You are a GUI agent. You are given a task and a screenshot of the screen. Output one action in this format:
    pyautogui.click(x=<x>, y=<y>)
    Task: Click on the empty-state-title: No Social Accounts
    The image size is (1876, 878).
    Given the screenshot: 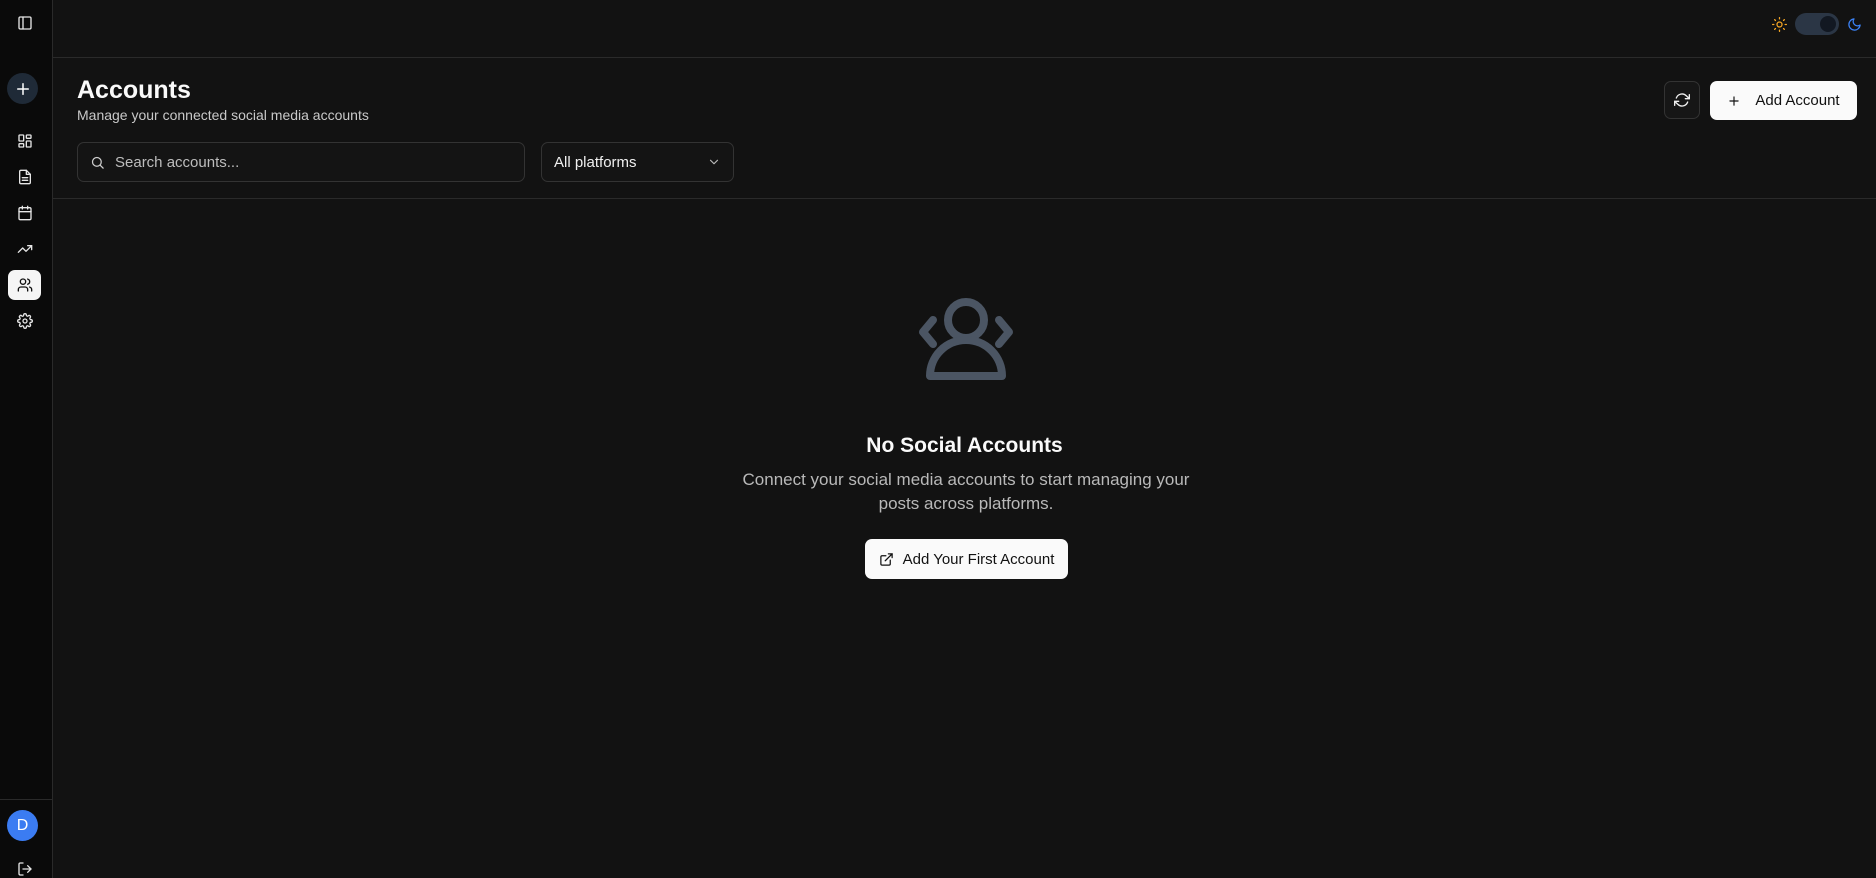 What is the action you would take?
    pyautogui.click(x=964, y=445)
    